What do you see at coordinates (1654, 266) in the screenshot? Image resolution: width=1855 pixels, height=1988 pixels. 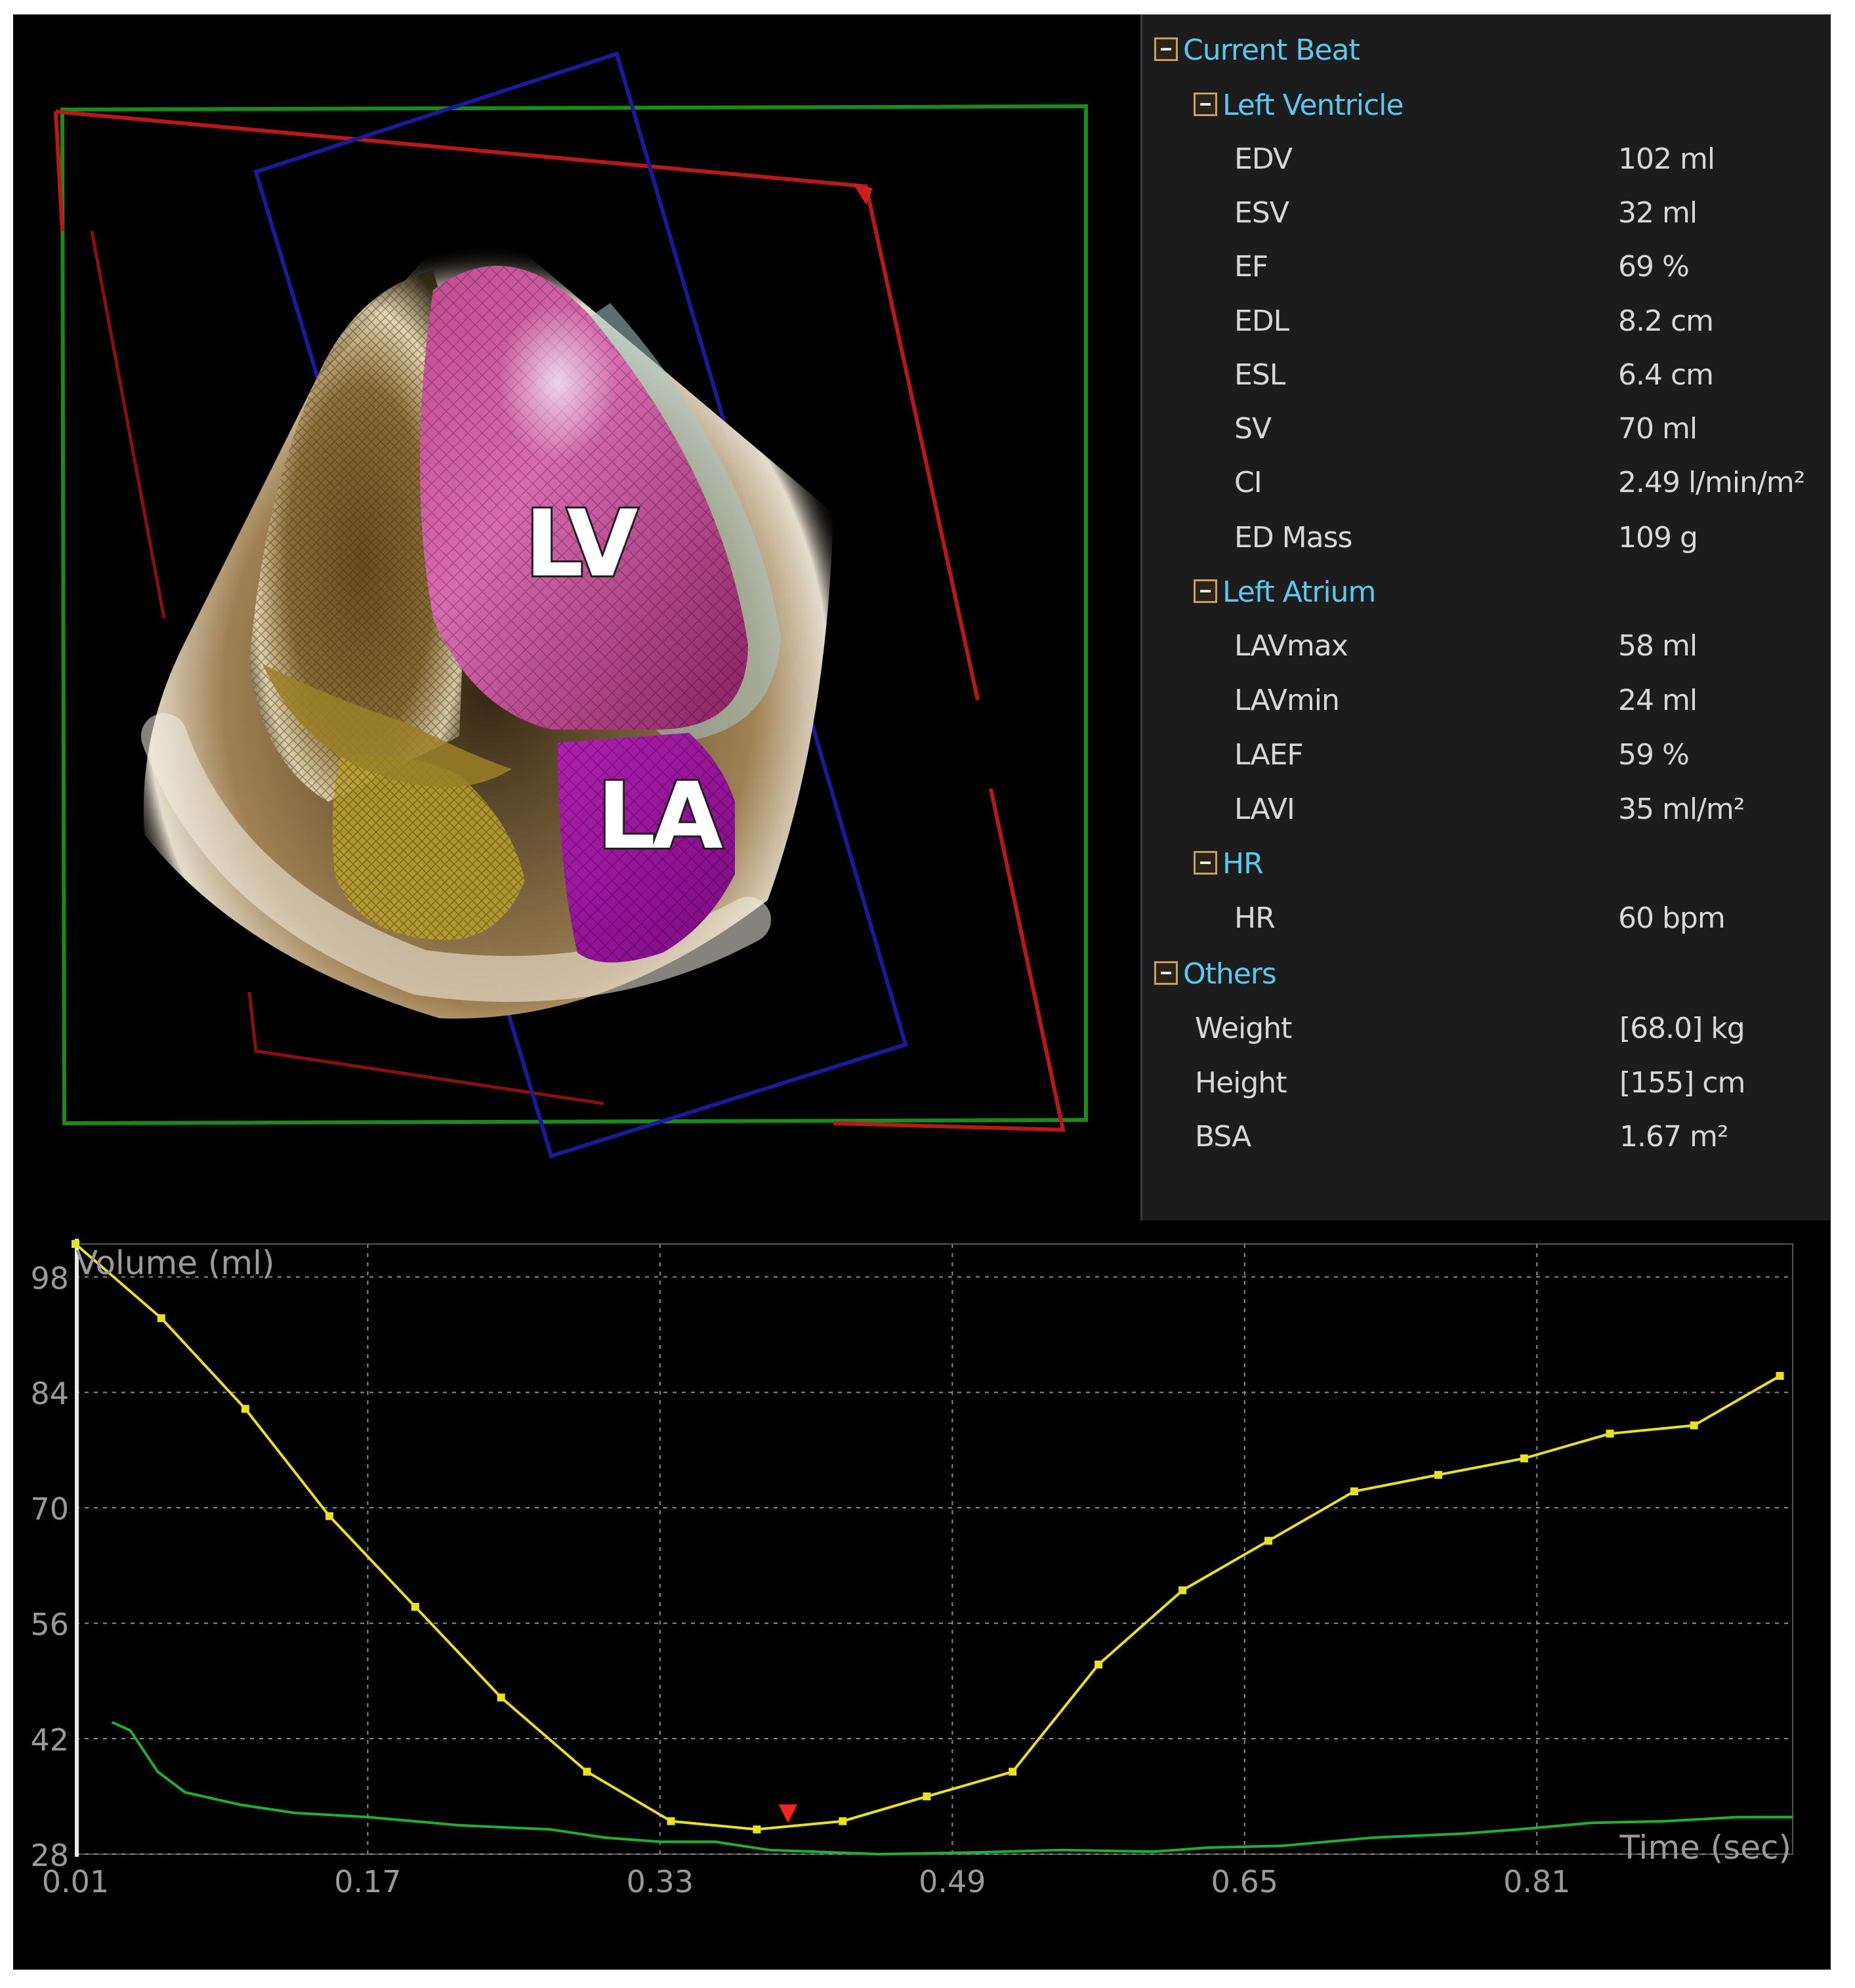 I see `measurement-value: 69 %` at bounding box center [1654, 266].